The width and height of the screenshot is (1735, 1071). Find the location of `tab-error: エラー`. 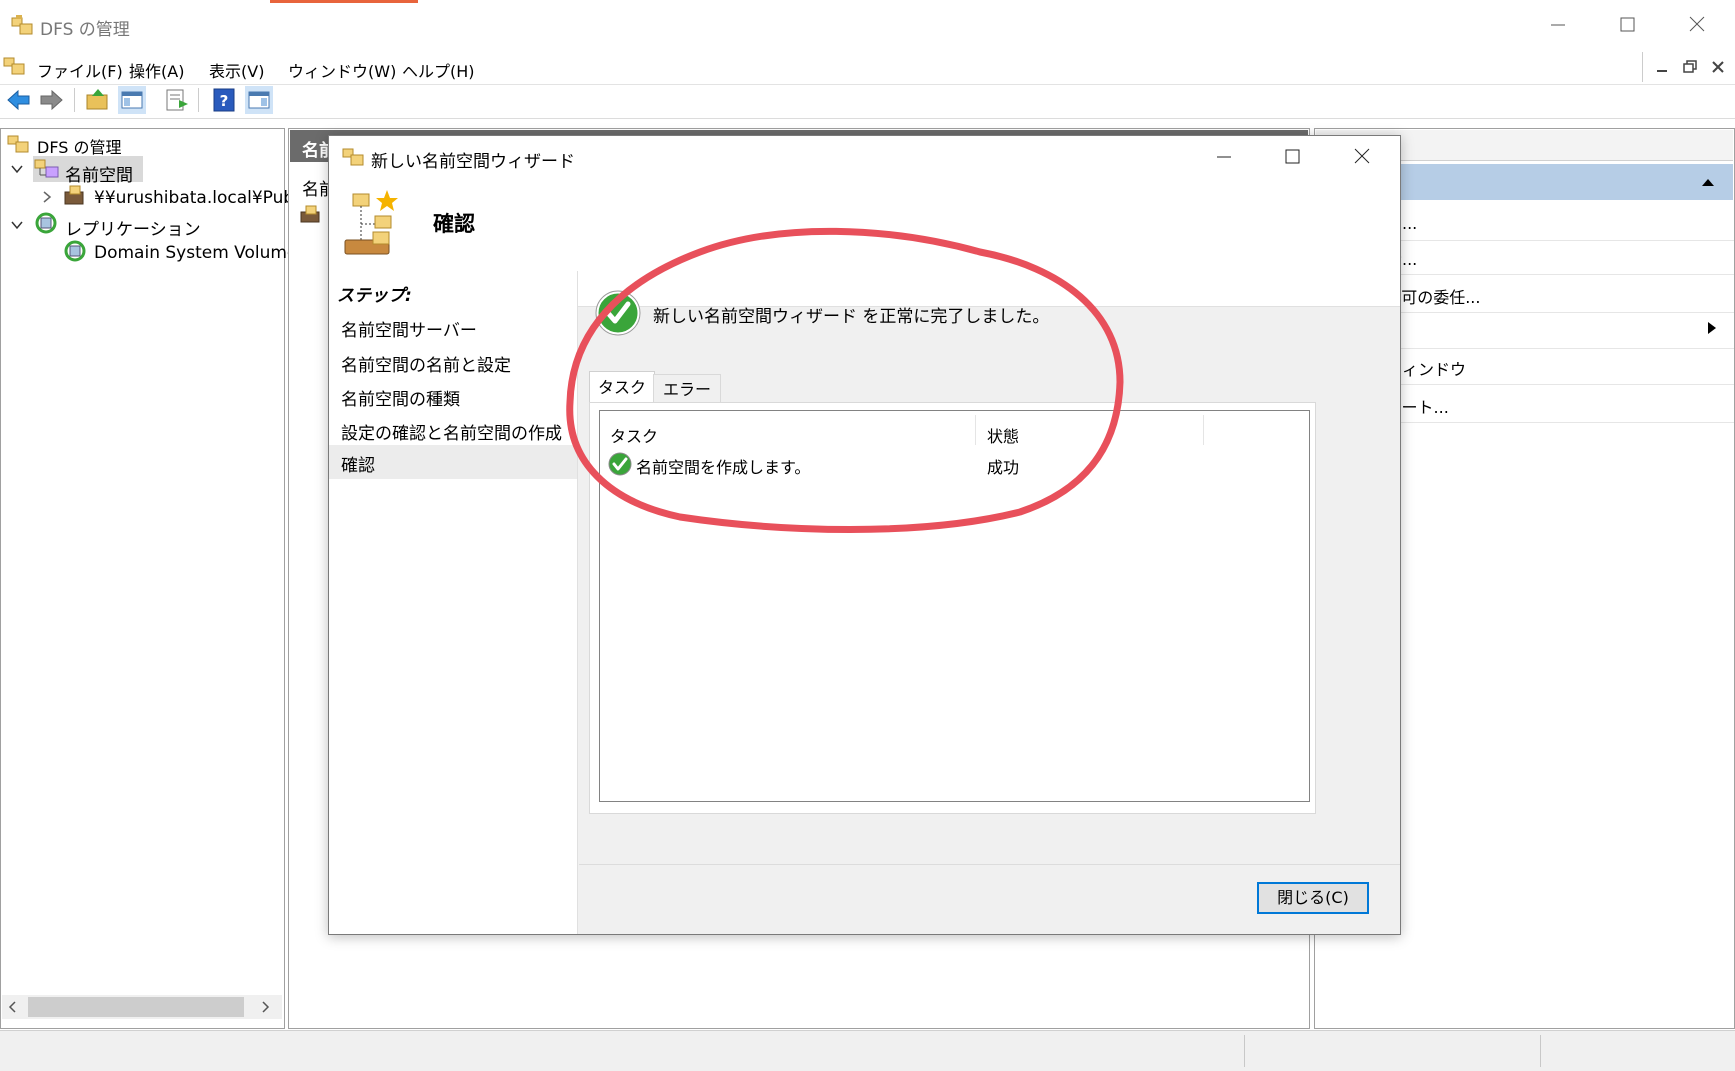

tab-error: エラー is located at coordinates (687, 389).